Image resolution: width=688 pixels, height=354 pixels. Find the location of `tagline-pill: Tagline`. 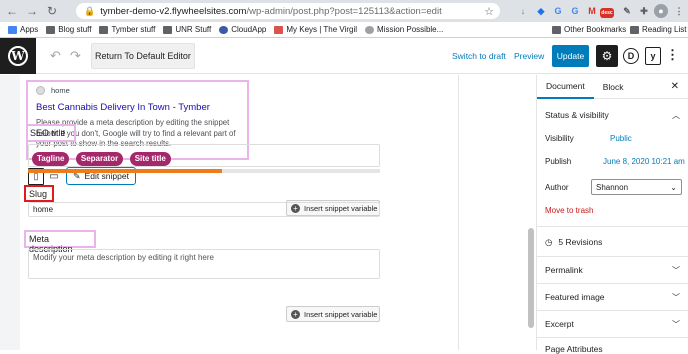

tagline-pill: Tagline is located at coordinates (51, 159).